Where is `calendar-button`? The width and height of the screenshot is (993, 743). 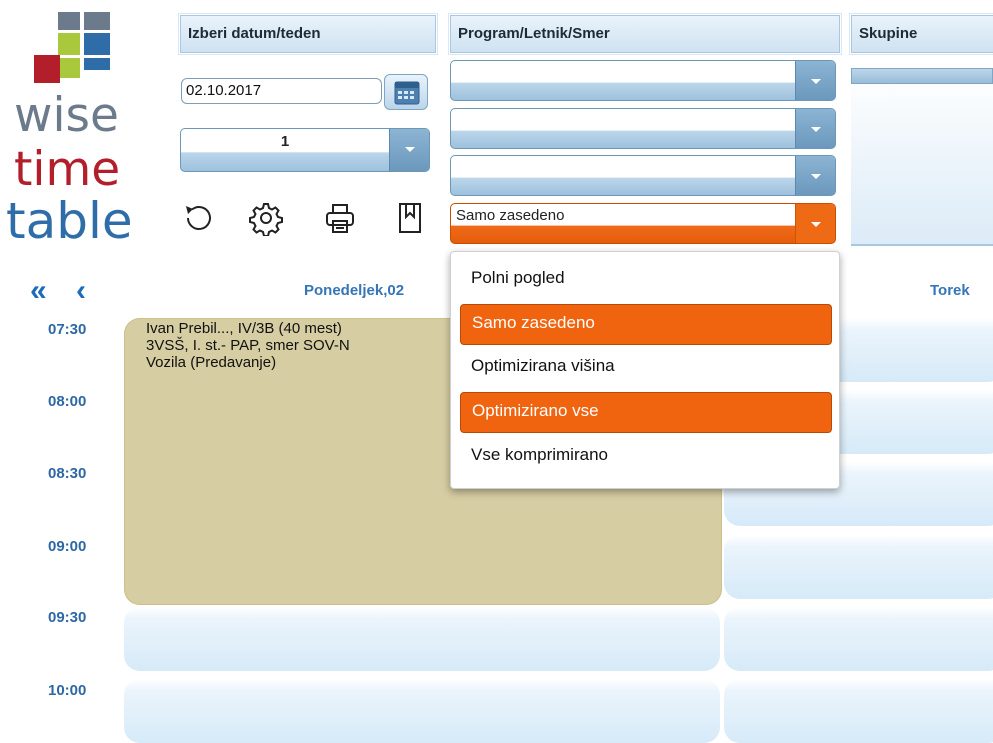 calendar-button is located at coordinates (406, 92).